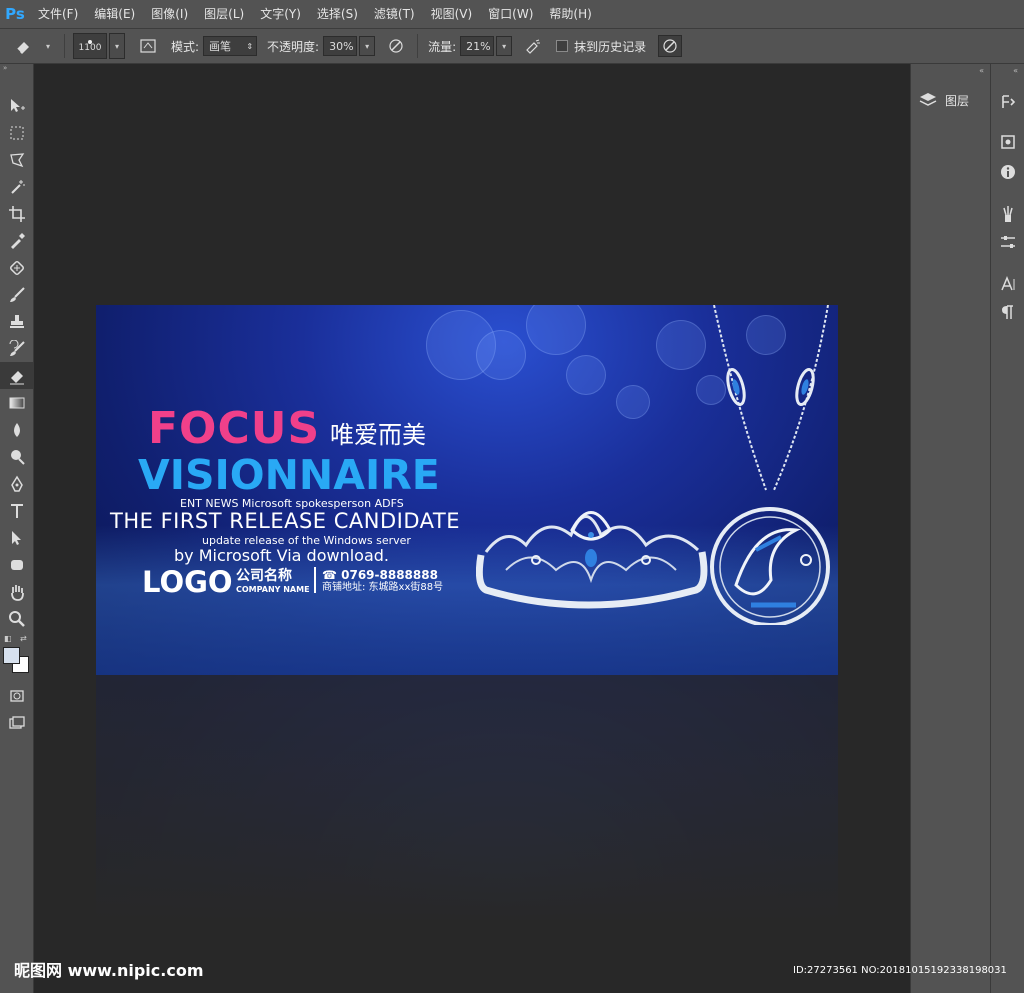 This screenshot has width=1024, height=993. I want to click on menu-type: 文字(Y), so click(280, 14).